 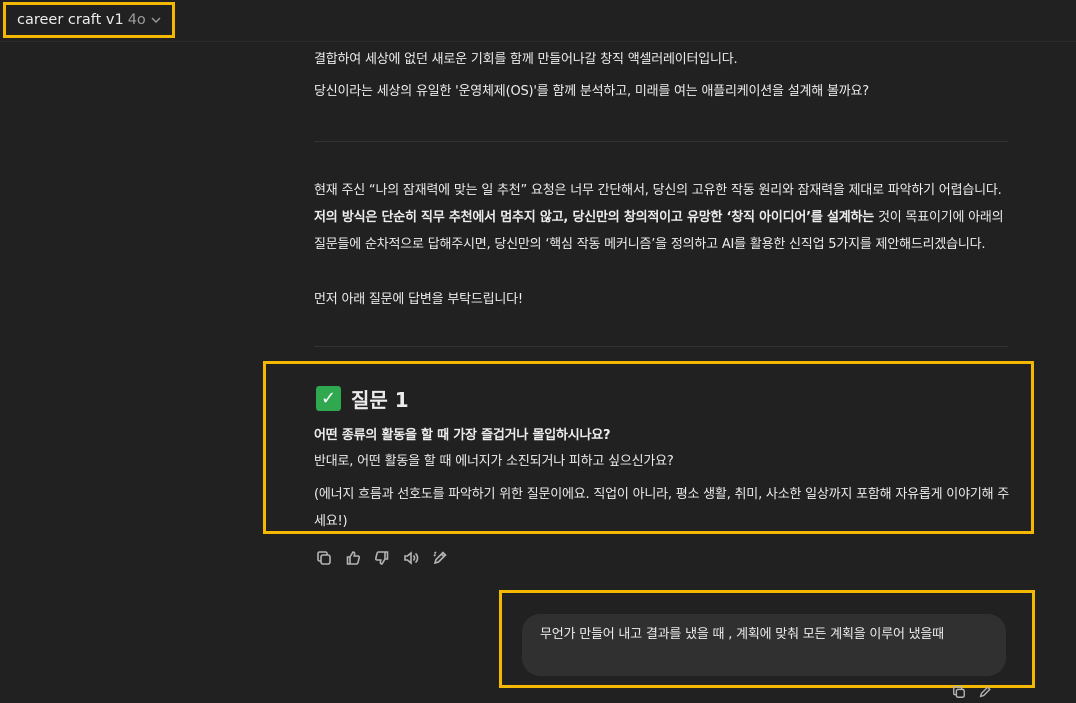 I want to click on model-selector-button: career craft v1 4o, so click(x=89, y=20).